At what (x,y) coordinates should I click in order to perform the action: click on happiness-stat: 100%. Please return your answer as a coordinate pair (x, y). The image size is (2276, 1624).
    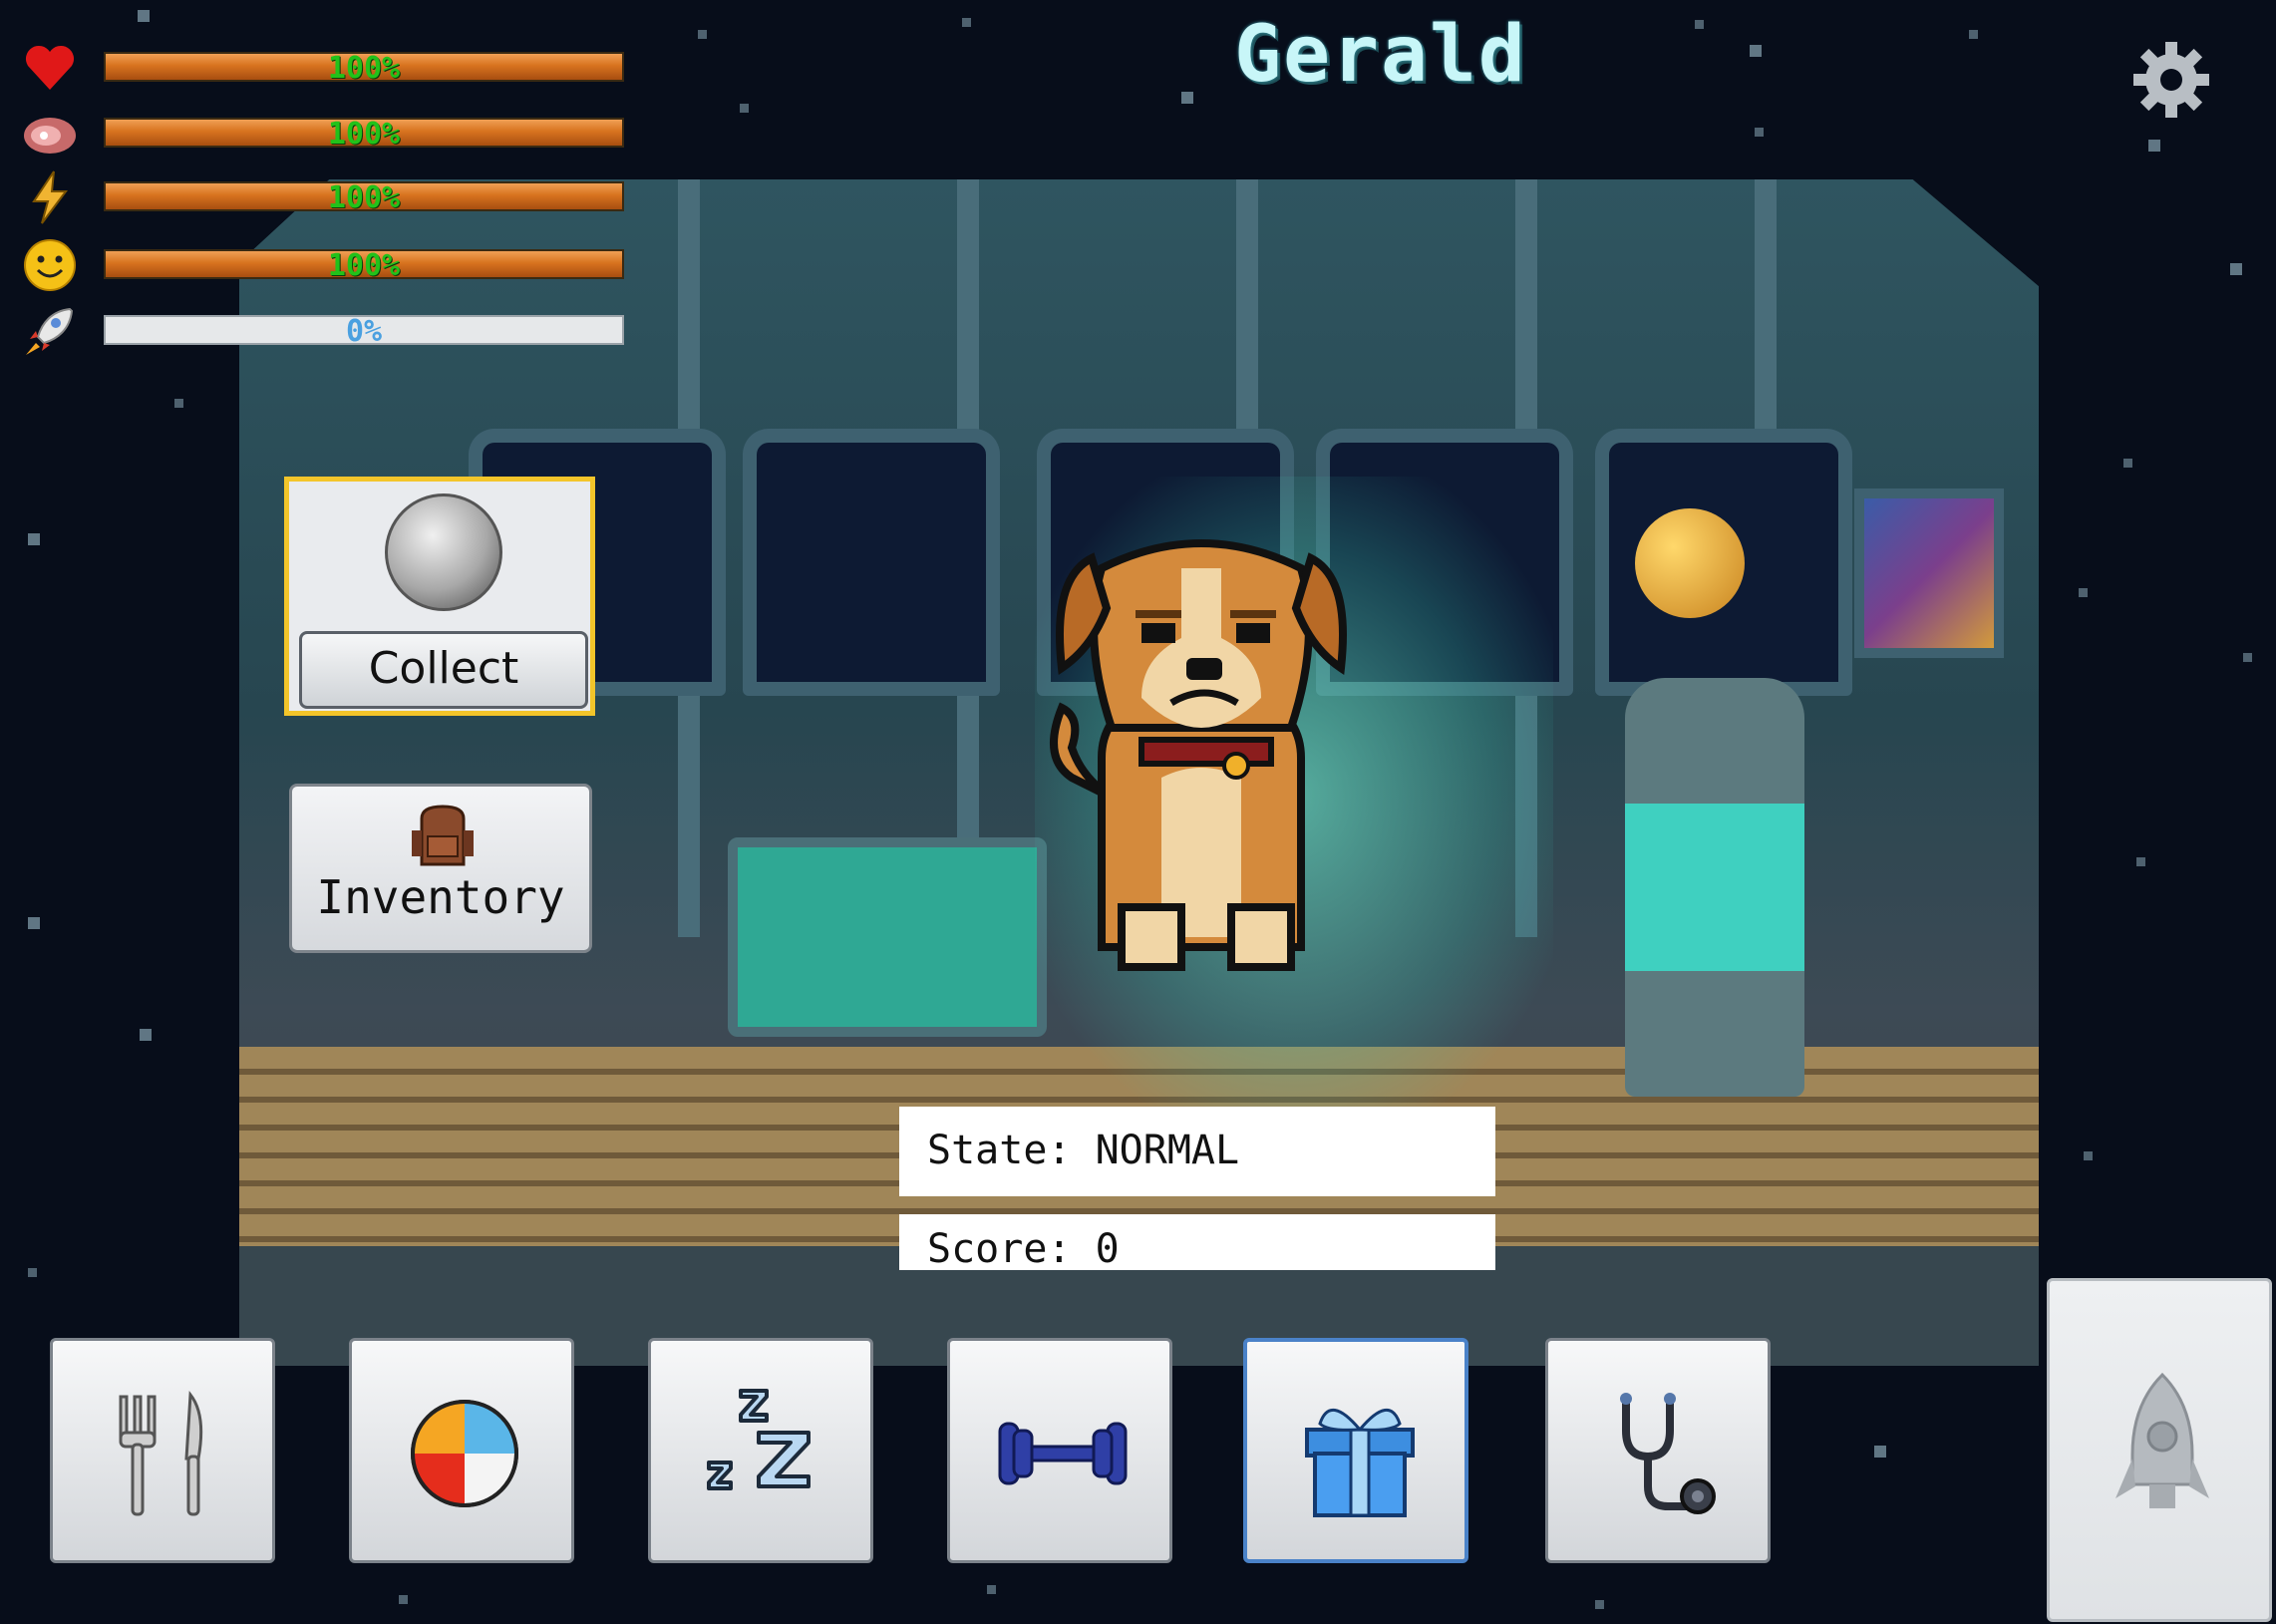
    Looking at the image, I should click on (323, 265).